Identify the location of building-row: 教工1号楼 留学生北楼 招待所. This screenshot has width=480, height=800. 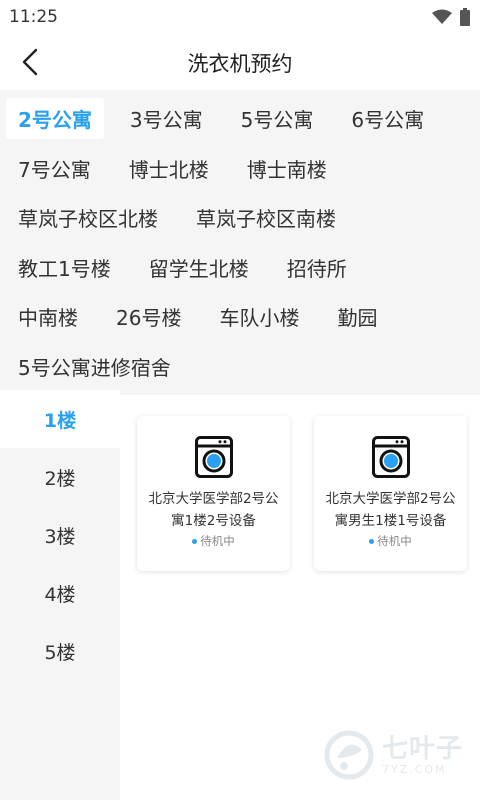
(243, 268).